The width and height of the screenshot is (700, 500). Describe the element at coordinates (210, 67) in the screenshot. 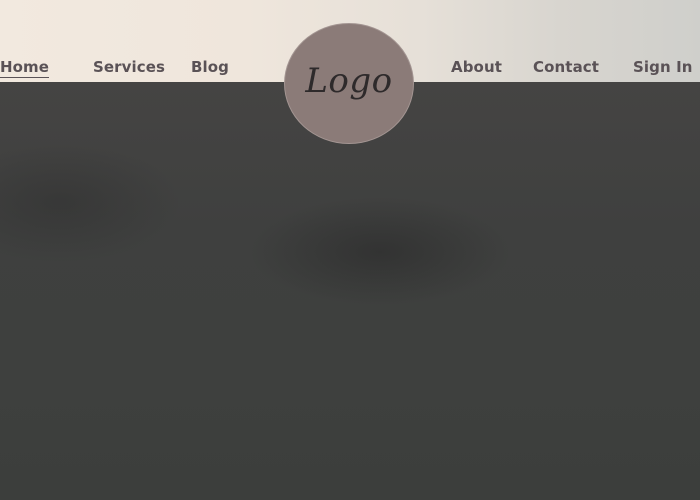

I see `nav-link-blog: Blog` at that location.